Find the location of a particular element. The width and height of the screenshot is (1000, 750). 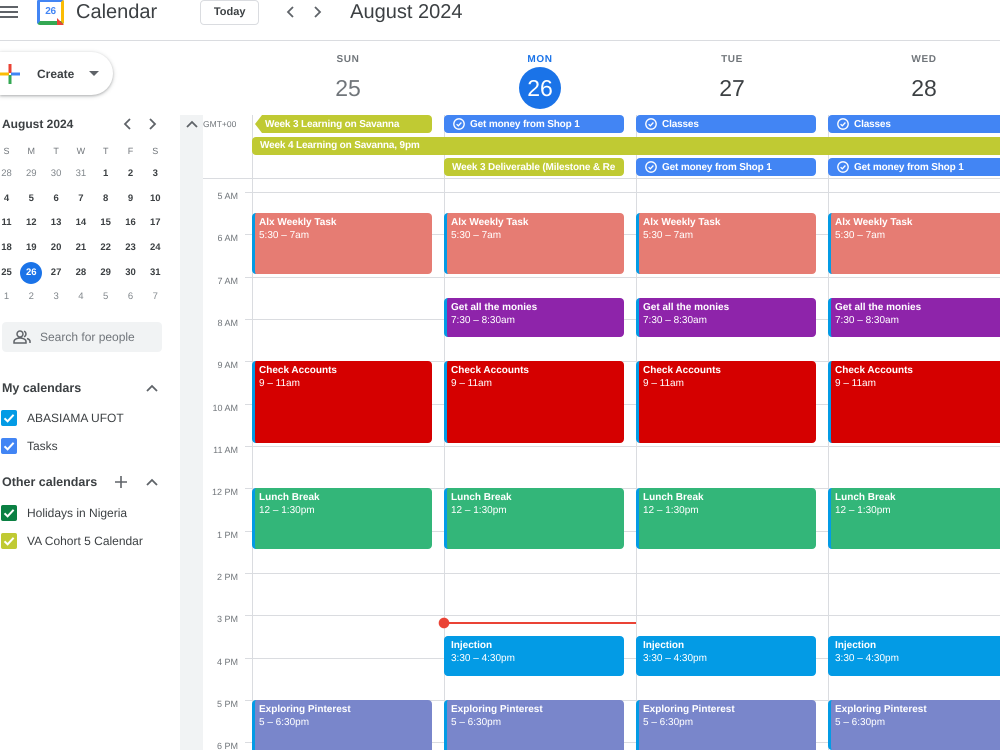

mini-calendar-date: 26 is located at coordinates (31, 273).